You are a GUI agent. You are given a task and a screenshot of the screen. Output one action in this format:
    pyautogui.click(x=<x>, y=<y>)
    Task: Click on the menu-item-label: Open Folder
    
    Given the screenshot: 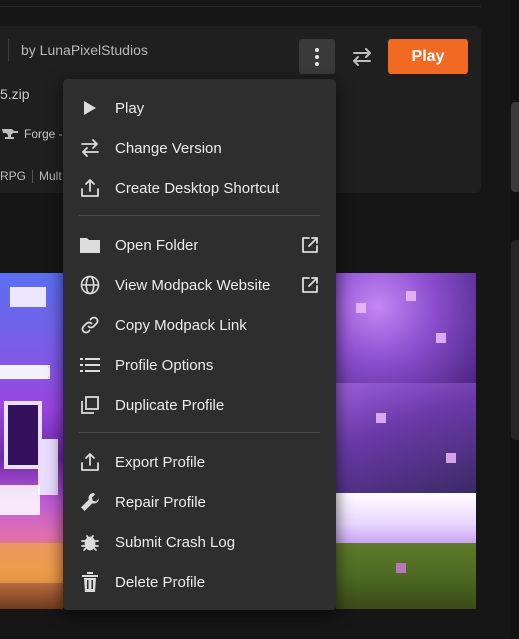 What is the action you would take?
    pyautogui.click(x=157, y=245)
    